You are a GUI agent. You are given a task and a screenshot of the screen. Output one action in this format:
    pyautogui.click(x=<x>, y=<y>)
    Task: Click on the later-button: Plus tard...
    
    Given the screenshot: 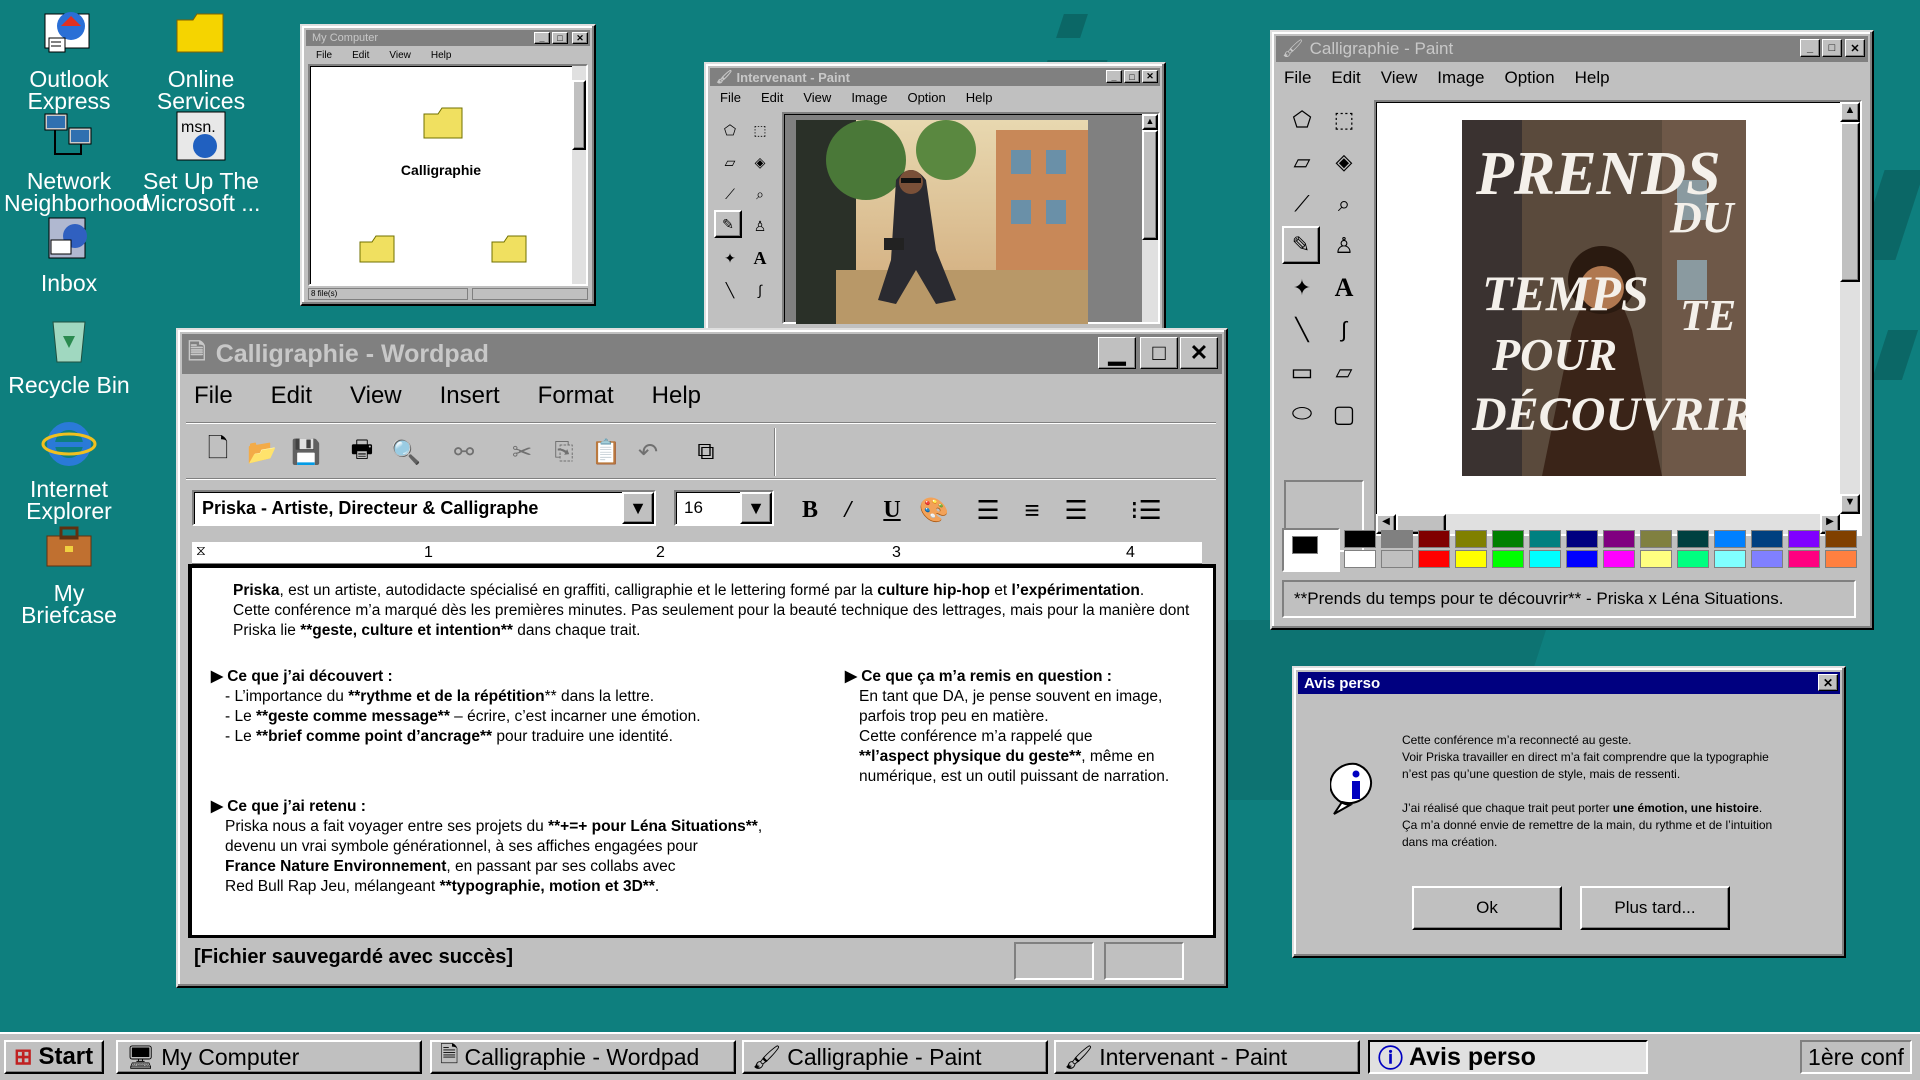 What is the action you would take?
    pyautogui.click(x=1655, y=908)
    